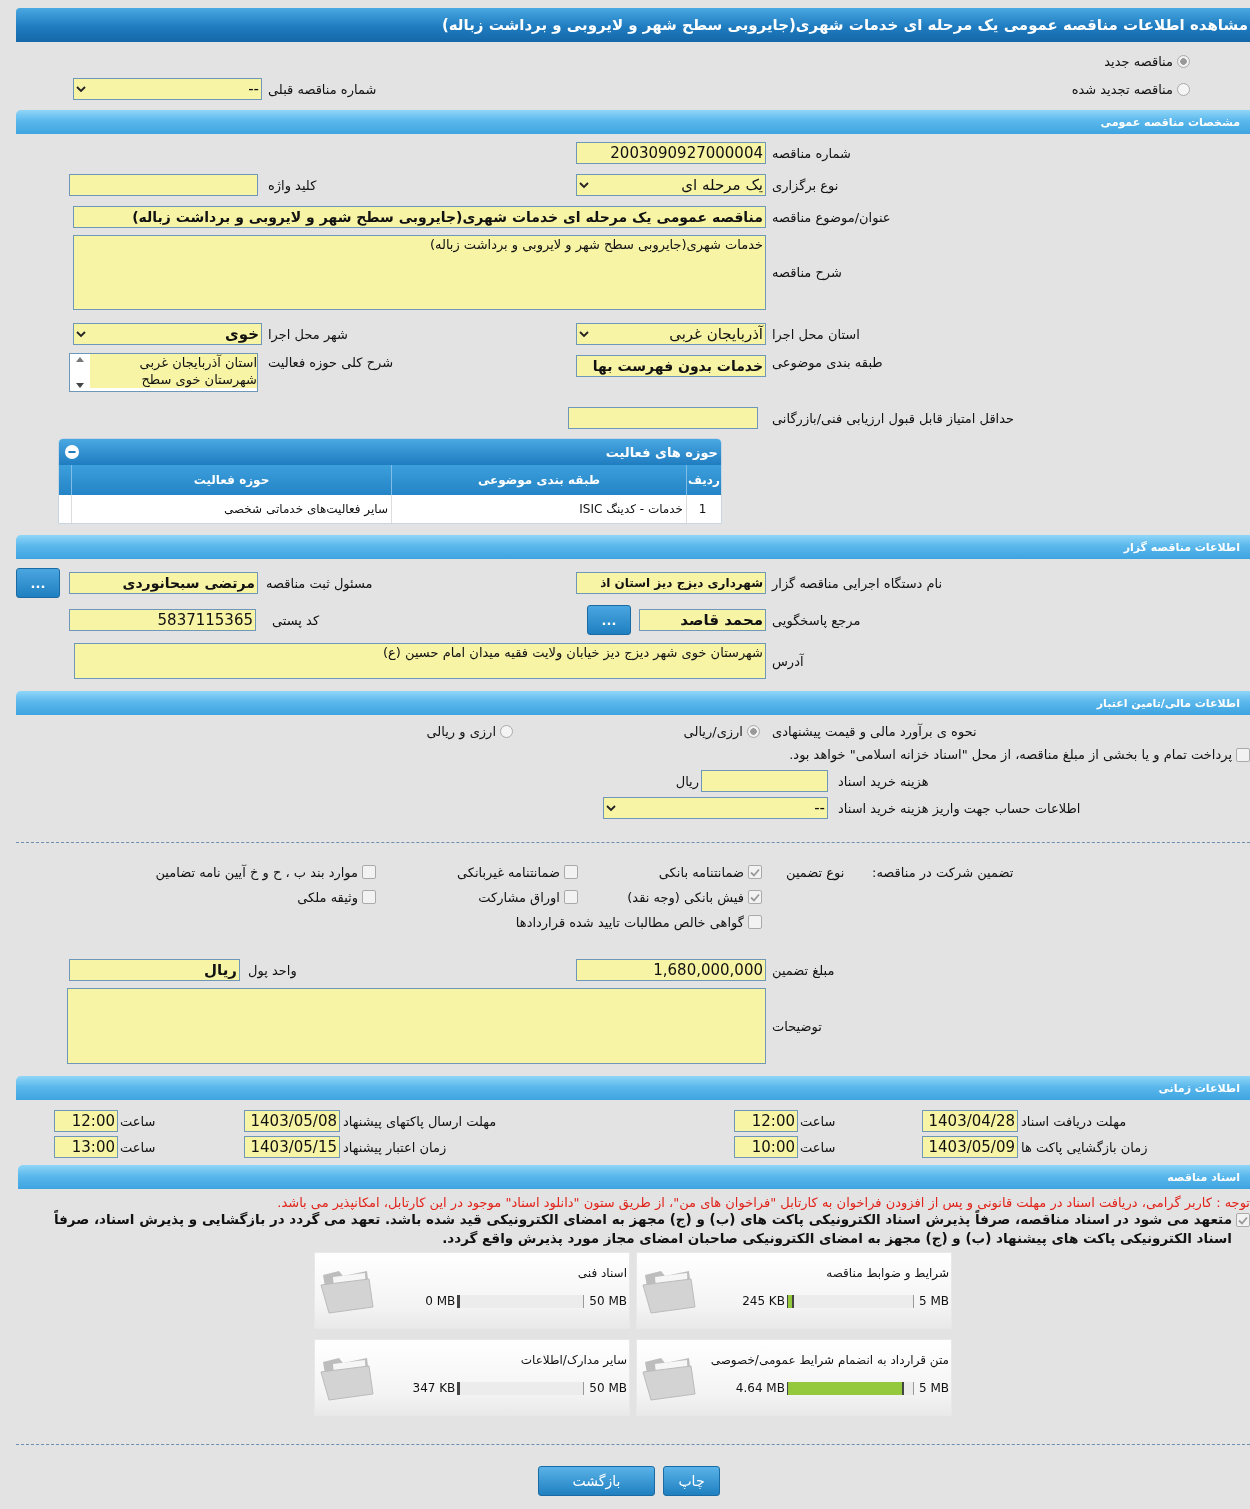 This screenshot has width=1250, height=1509. Describe the element at coordinates (173, 362) in the screenshot. I see `list-option: استان آذربایجان غربی` at that location.